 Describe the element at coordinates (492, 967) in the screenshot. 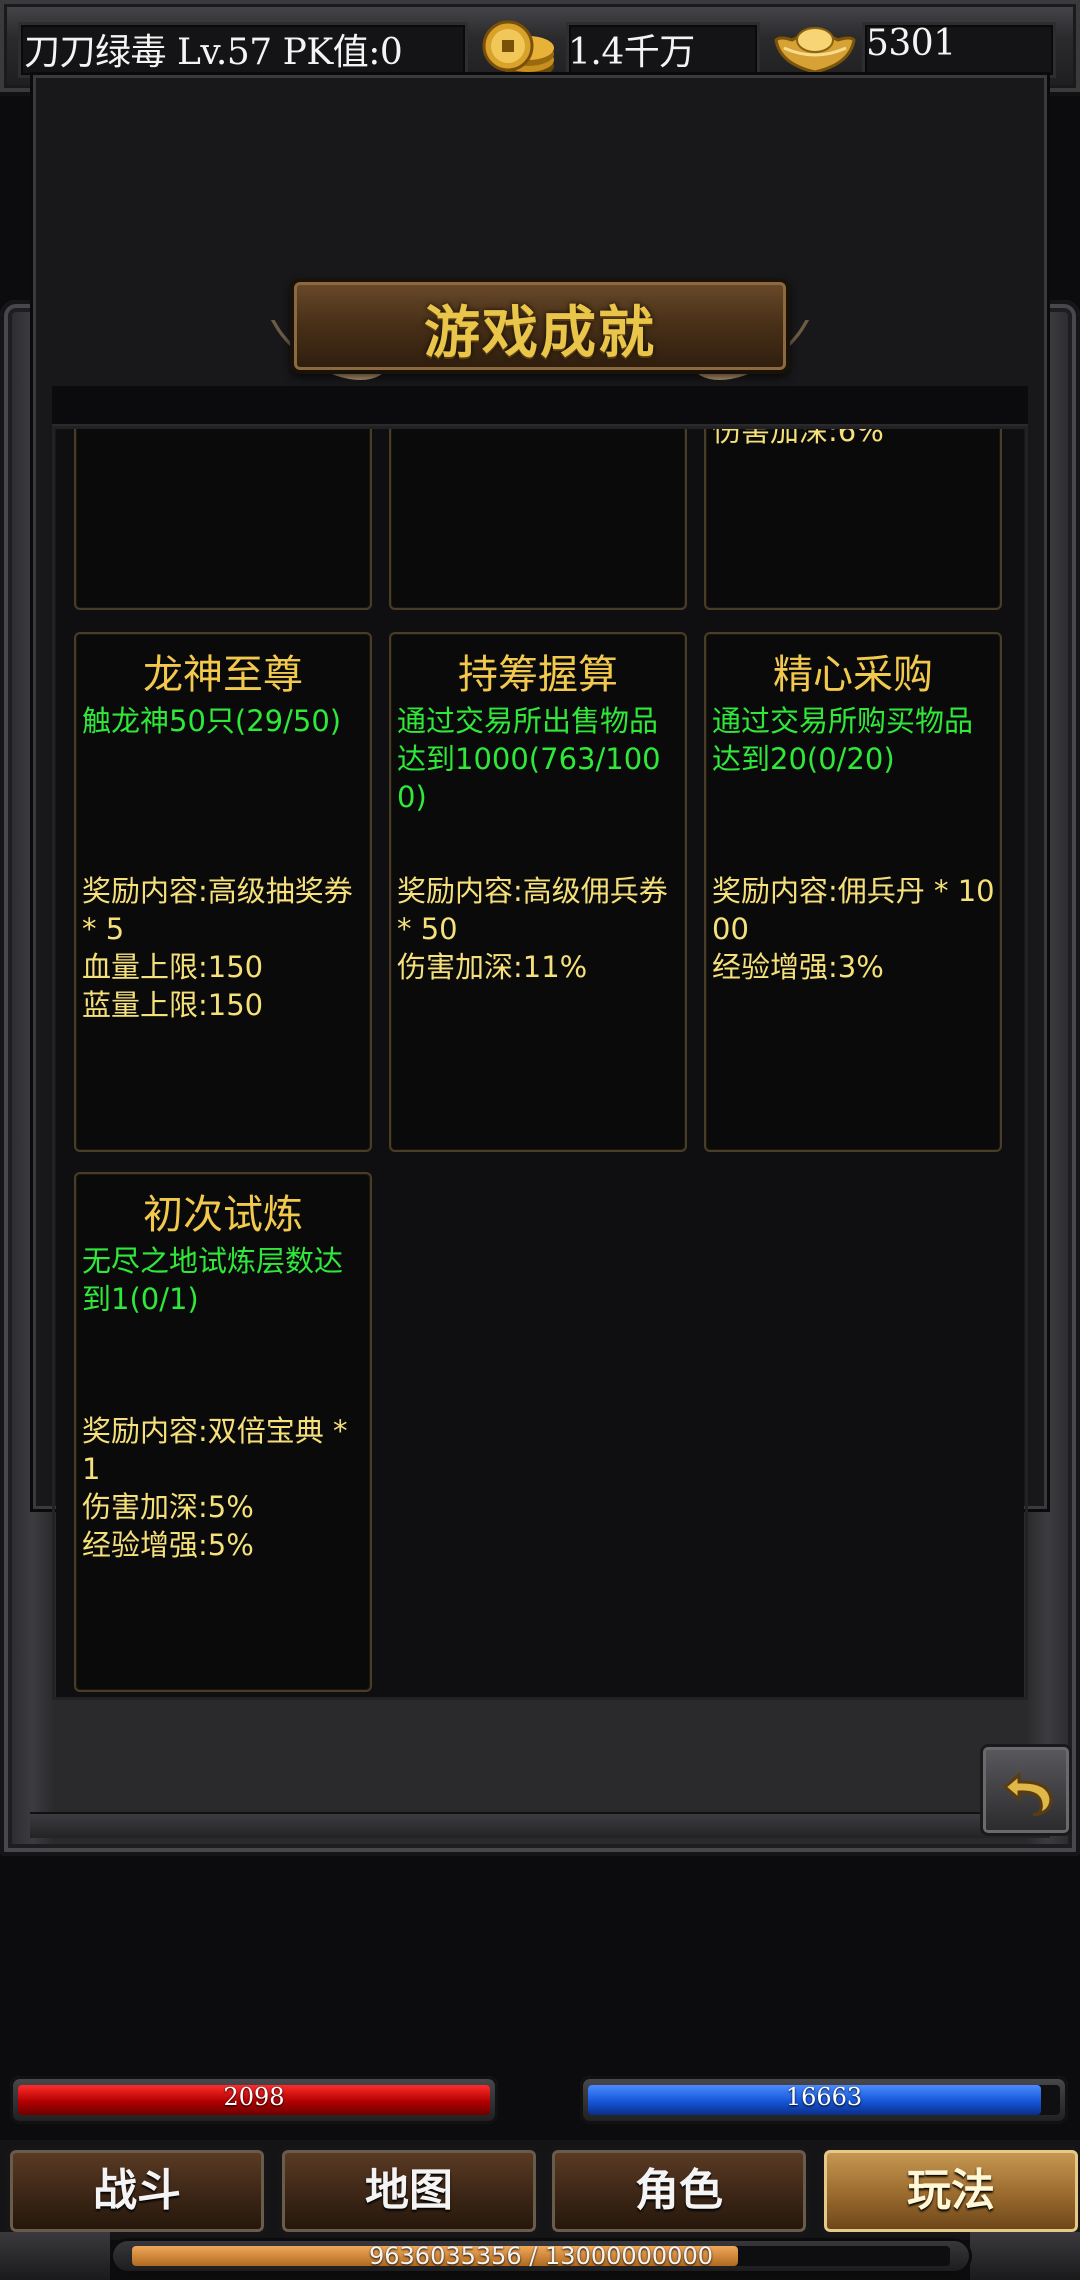

I see `reward-line: 伤害加深:11%` at that location.